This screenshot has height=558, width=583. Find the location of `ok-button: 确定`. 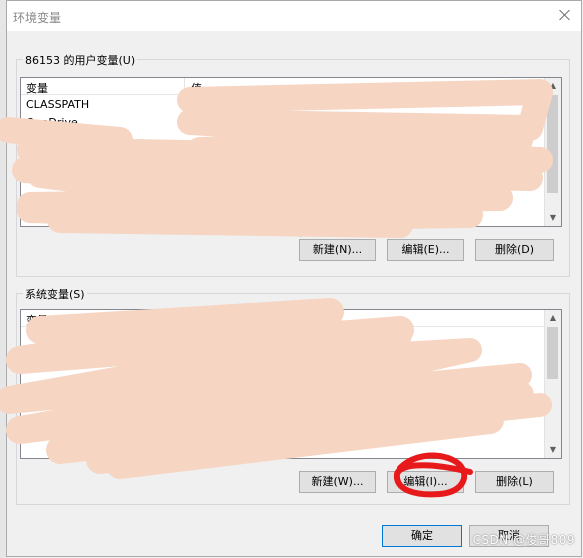

ok-button: 确定 is located at coordinates (422, 536).